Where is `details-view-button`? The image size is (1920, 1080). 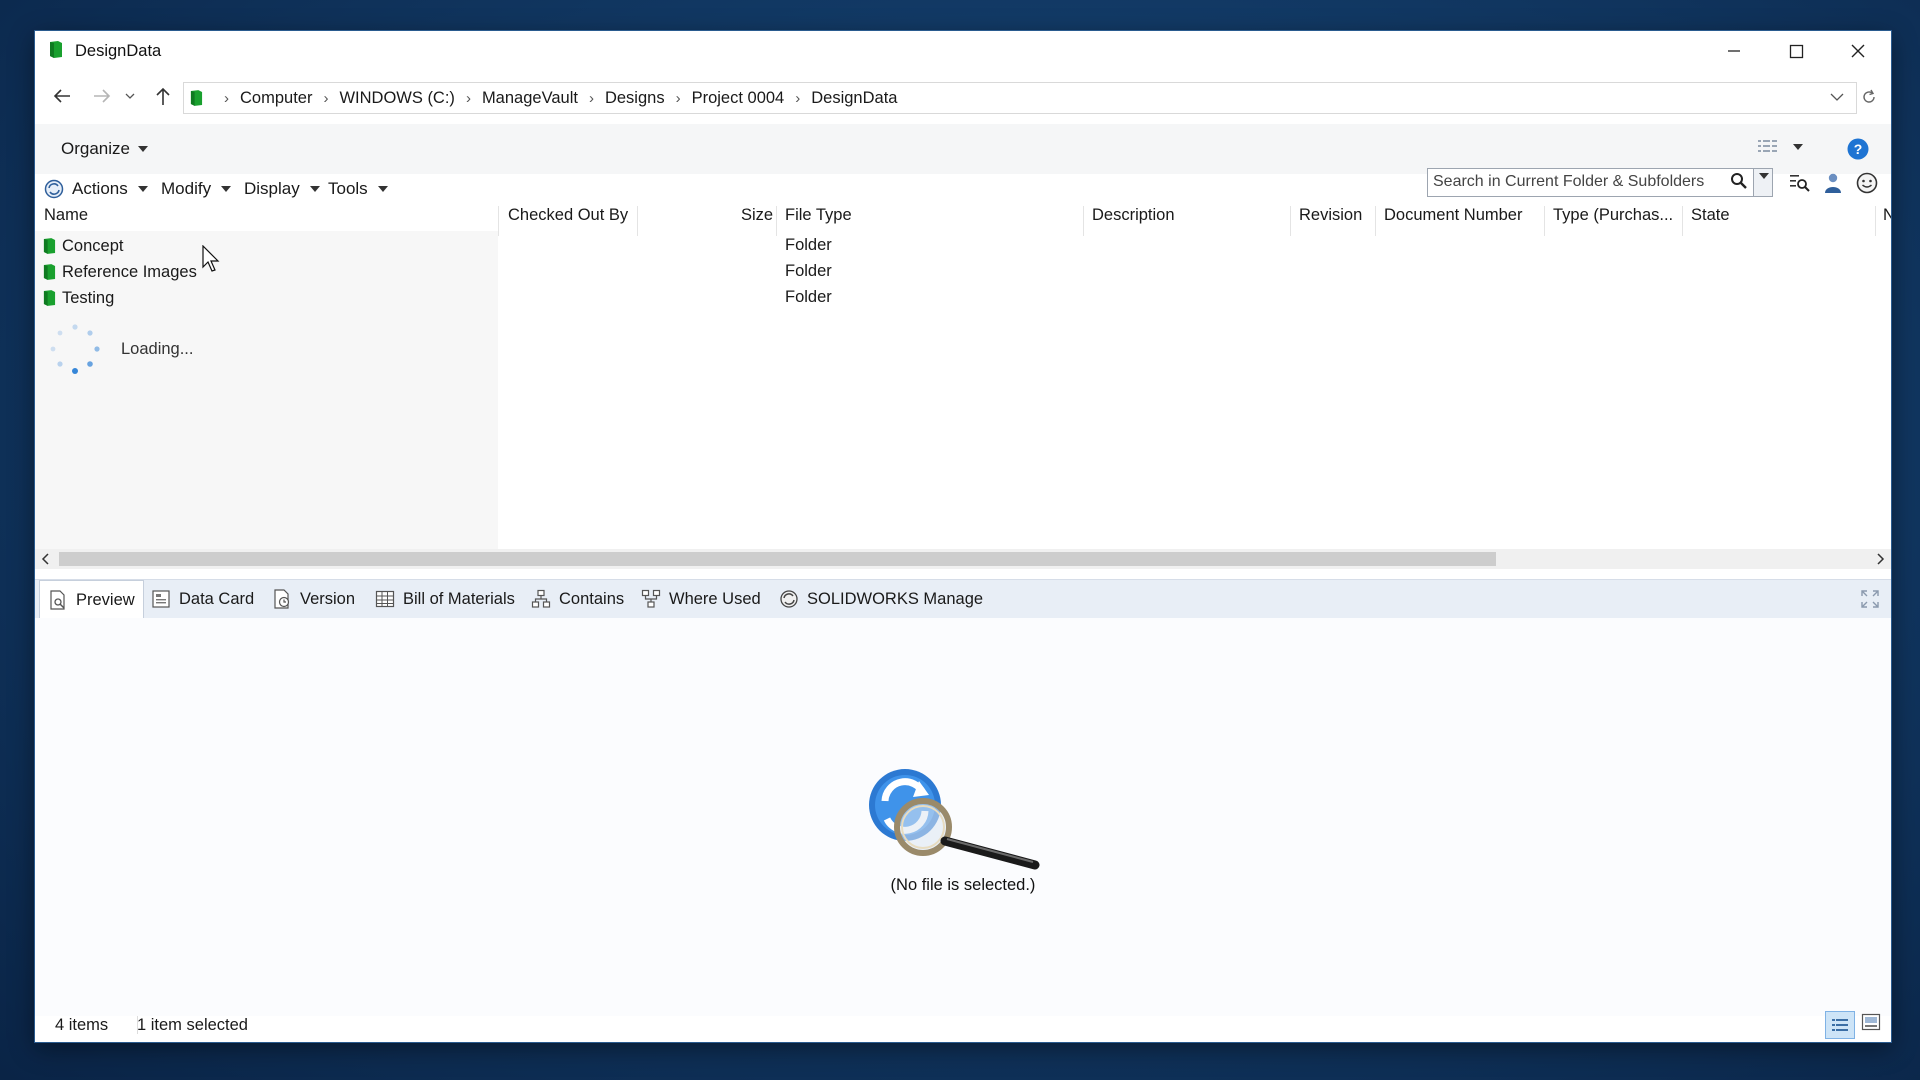 details-view-button is located at coordinates (1840, 1025).